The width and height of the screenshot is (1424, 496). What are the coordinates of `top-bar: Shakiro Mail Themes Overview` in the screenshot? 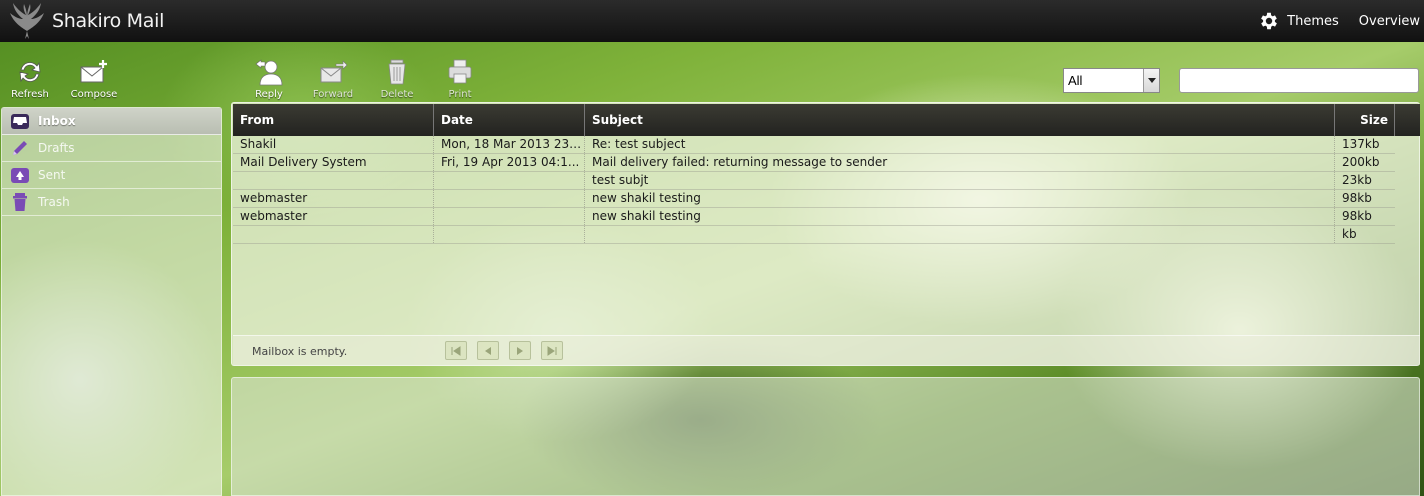 It's located at (712, 21).